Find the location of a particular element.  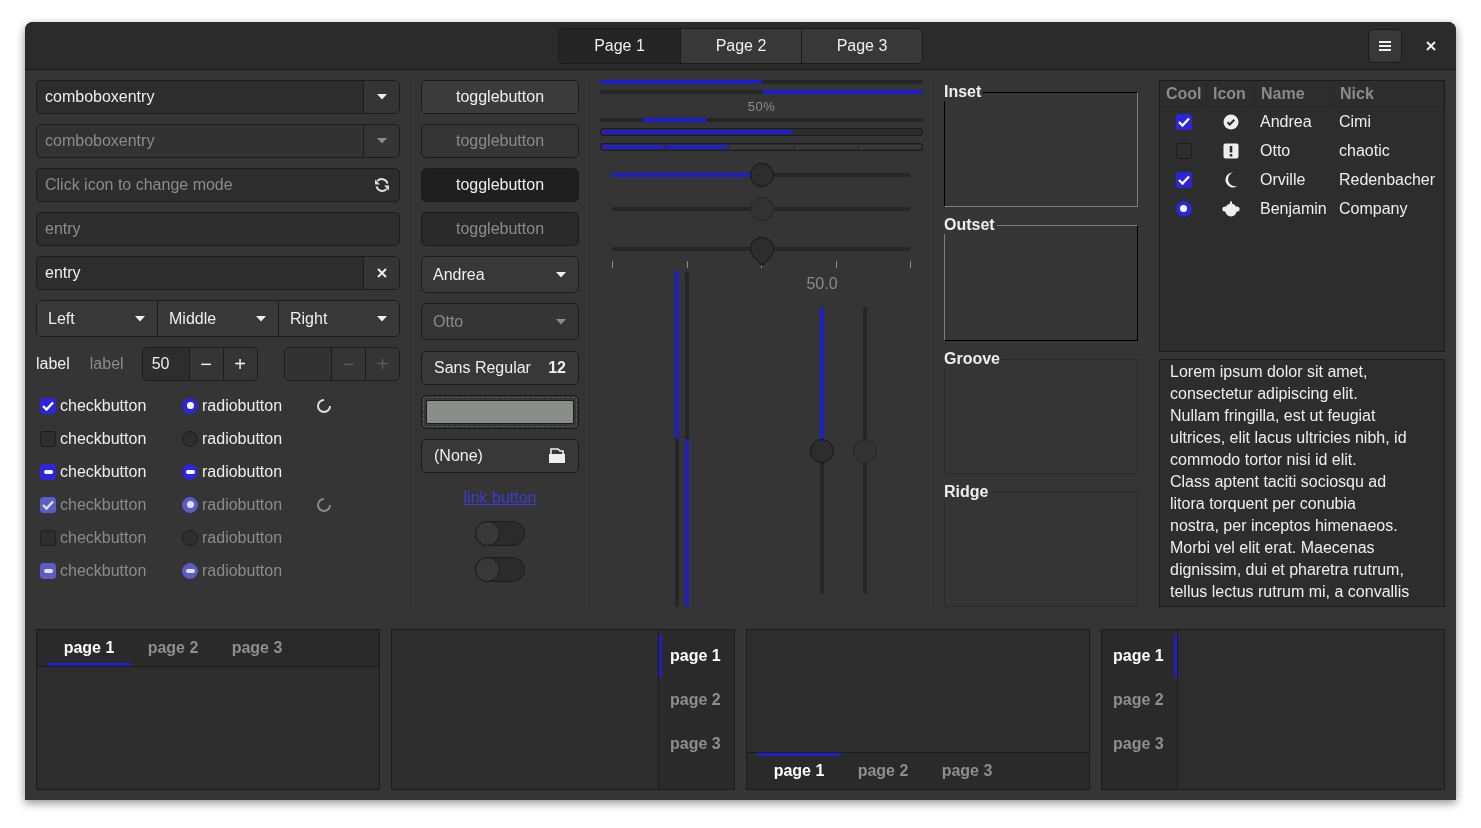

decrement-button: − is located at coordinates (205, 364).